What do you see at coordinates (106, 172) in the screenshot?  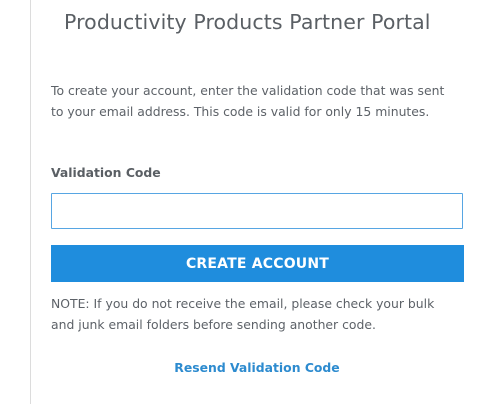 I see `validation-code-label: Validation Code` at bounding box center [106, 172].